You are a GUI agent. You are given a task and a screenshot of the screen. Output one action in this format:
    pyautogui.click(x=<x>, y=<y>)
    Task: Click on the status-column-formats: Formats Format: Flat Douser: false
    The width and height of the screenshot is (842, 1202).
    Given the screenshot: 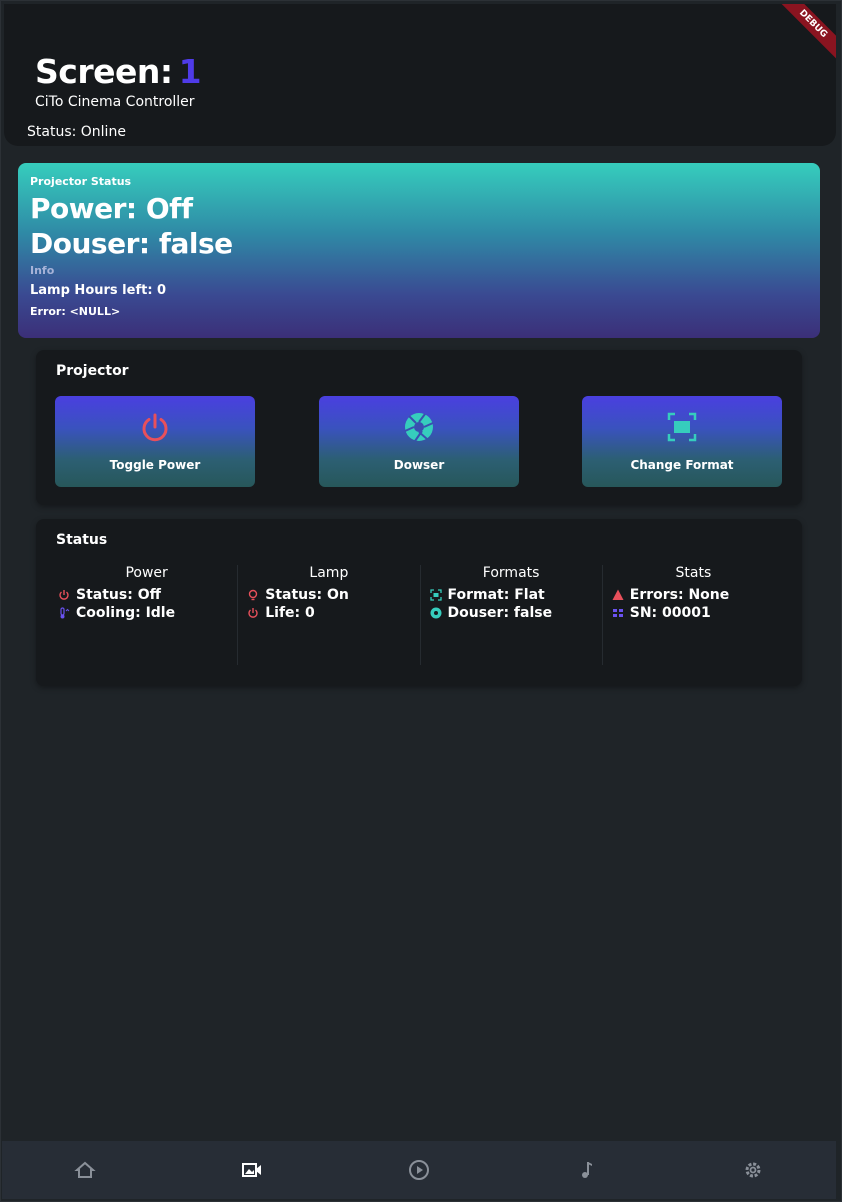 What is the action you would take?
    pyautogui.click(x=510, y=615)
    